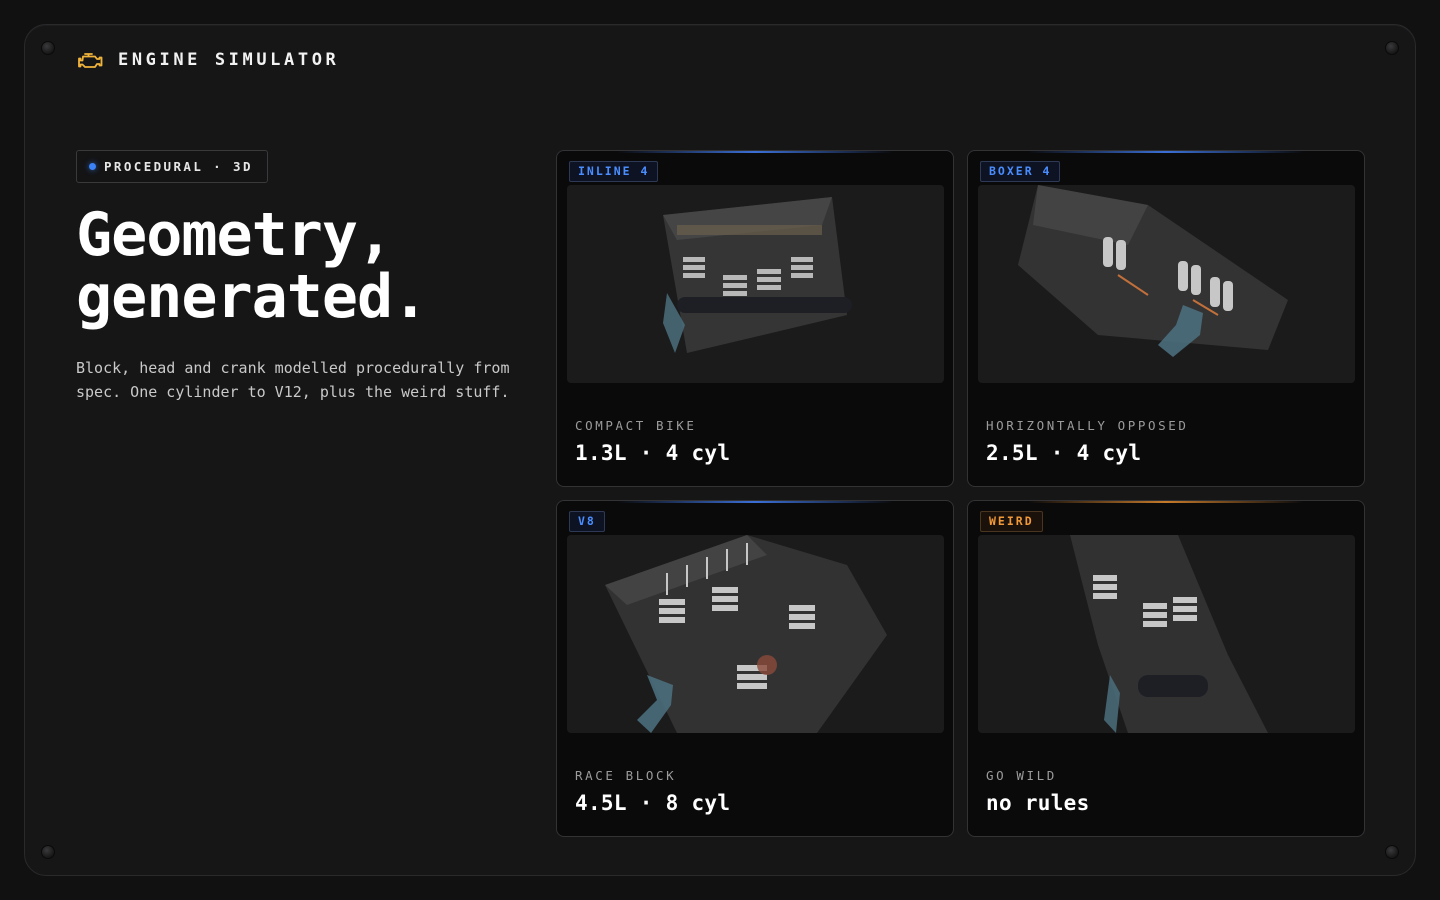 This screenshot has height=900, width=1440. I want to click on page-title: Geometry, generated., so click(252, 266).